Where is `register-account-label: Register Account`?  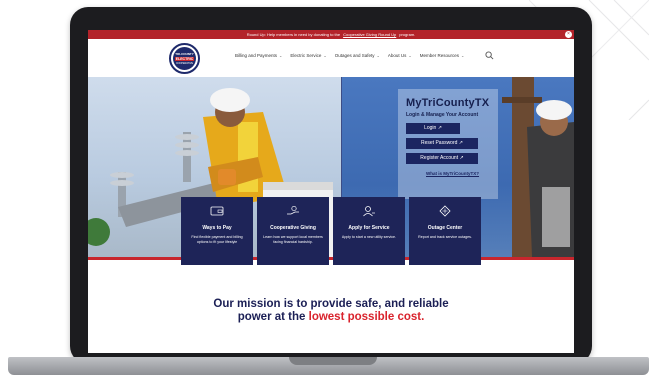 register-account-label: Register Account is located at coordinates (439, 158).